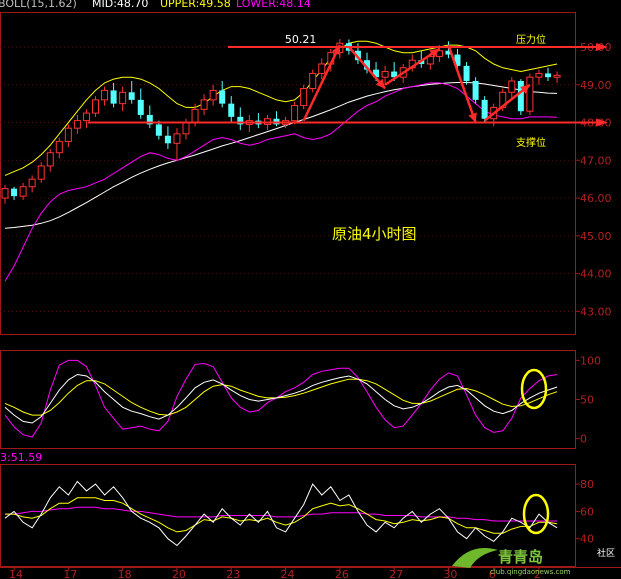 This screenshot has width=621, height=579. I want to click on watermark-url: club.qingdaonews.com, so click(530, 572).